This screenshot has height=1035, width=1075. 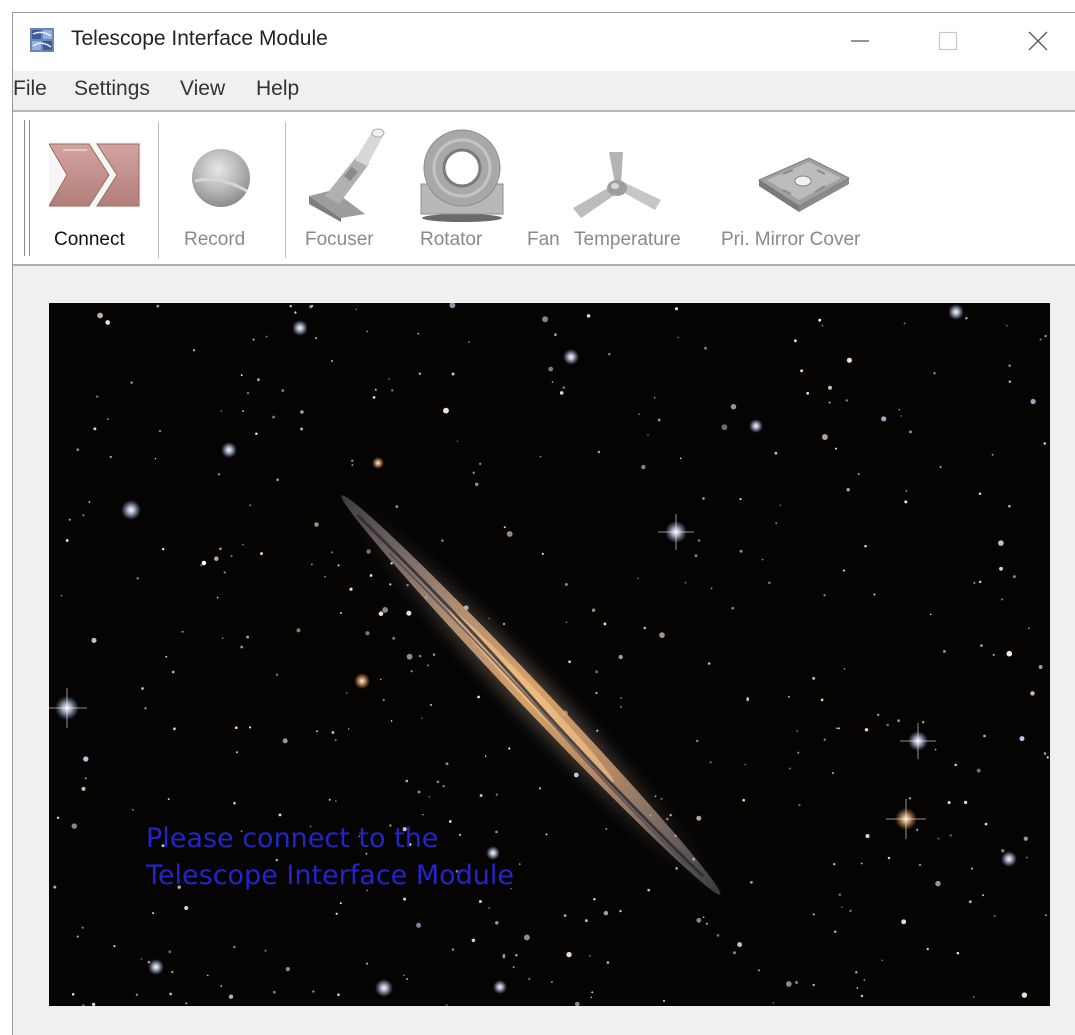 I want to click on toolbar-divider, so click(x=544, y=265).